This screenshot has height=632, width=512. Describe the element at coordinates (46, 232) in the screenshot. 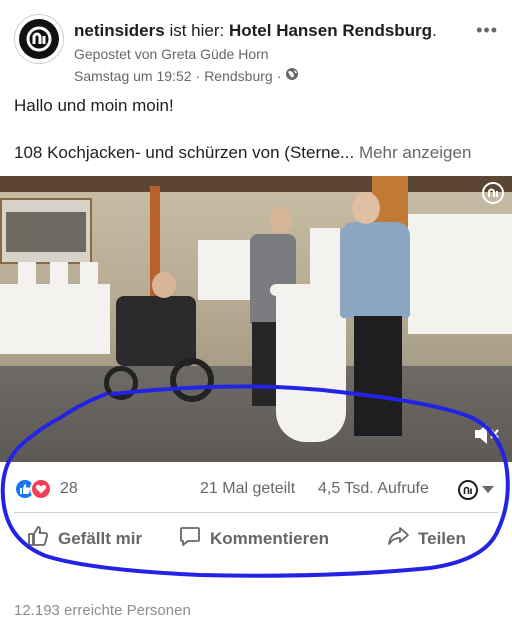

I see `video-scene-photo` at that location.